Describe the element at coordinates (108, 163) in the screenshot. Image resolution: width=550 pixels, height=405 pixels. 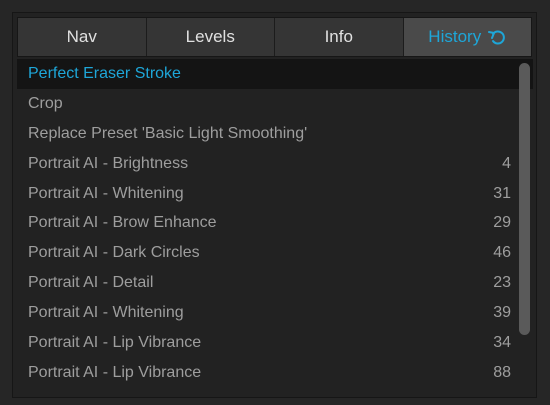
I see `history-item-label: Portrait AI - Brightness` at that location.